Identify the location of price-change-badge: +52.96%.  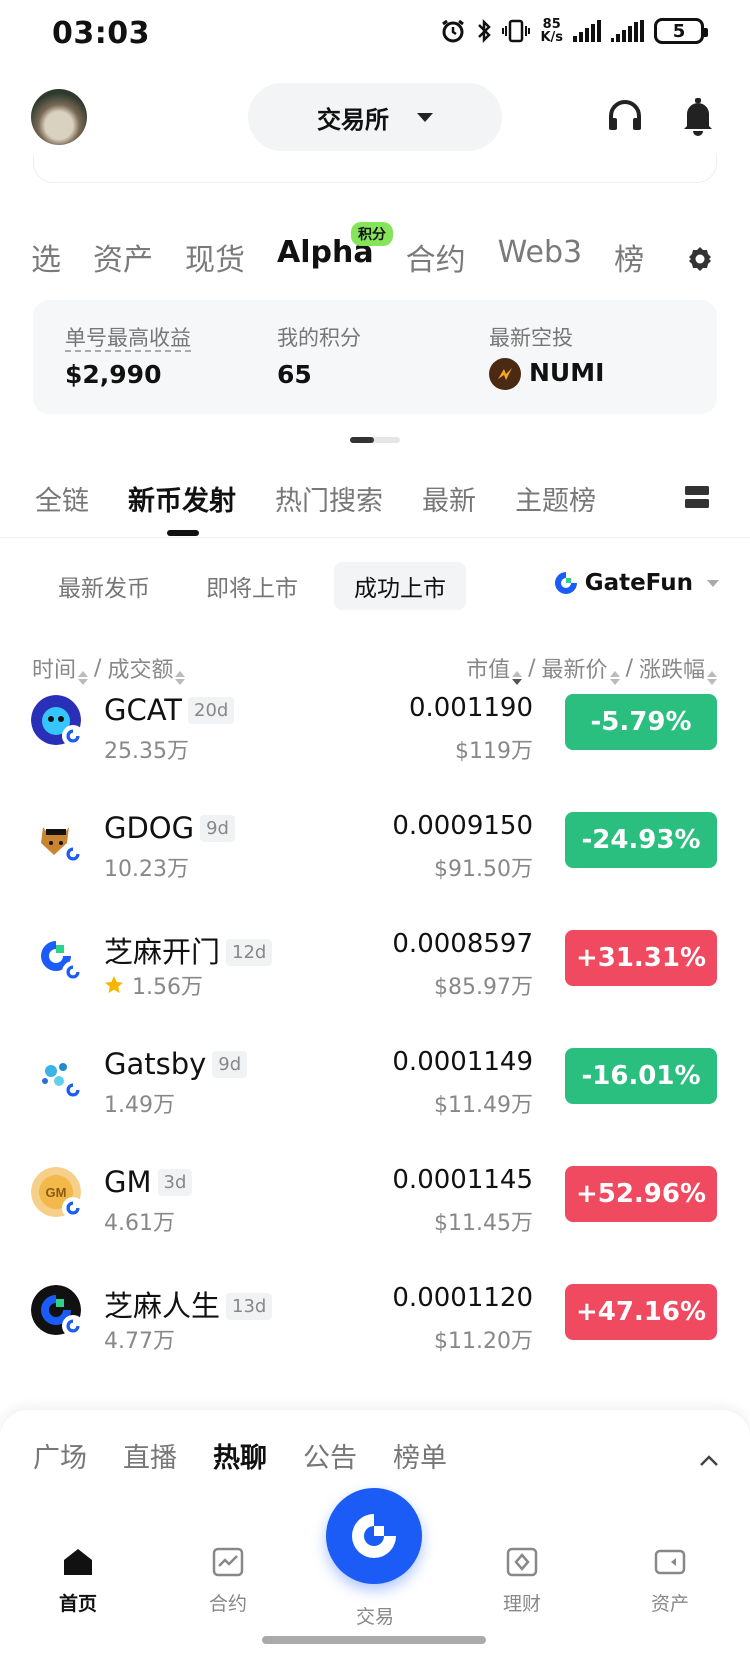
(641, 1194).